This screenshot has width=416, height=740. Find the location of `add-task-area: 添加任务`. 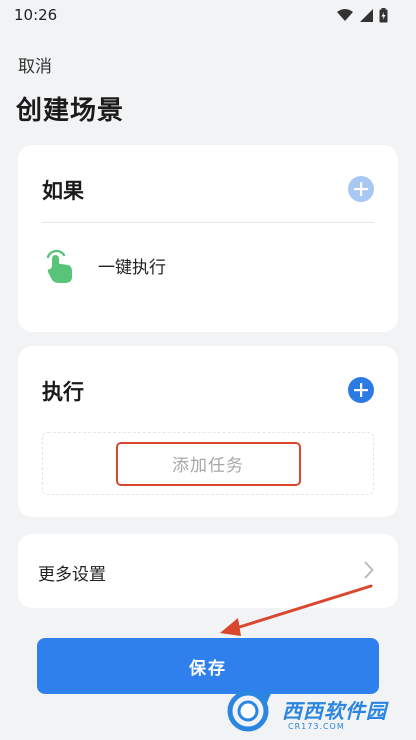

add-task-area: 添加任务 is located at coordinates (208, 463).